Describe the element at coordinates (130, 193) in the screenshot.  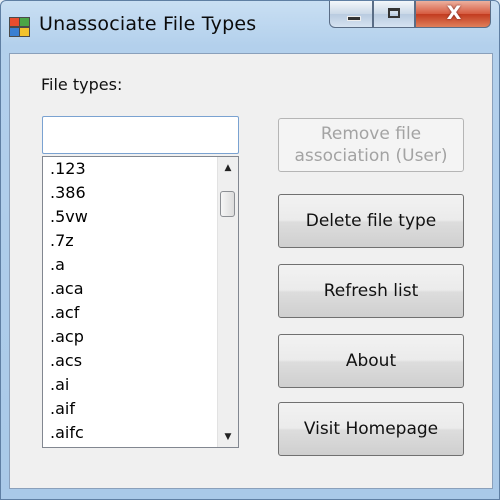
I see `list-item: .386` at that location.